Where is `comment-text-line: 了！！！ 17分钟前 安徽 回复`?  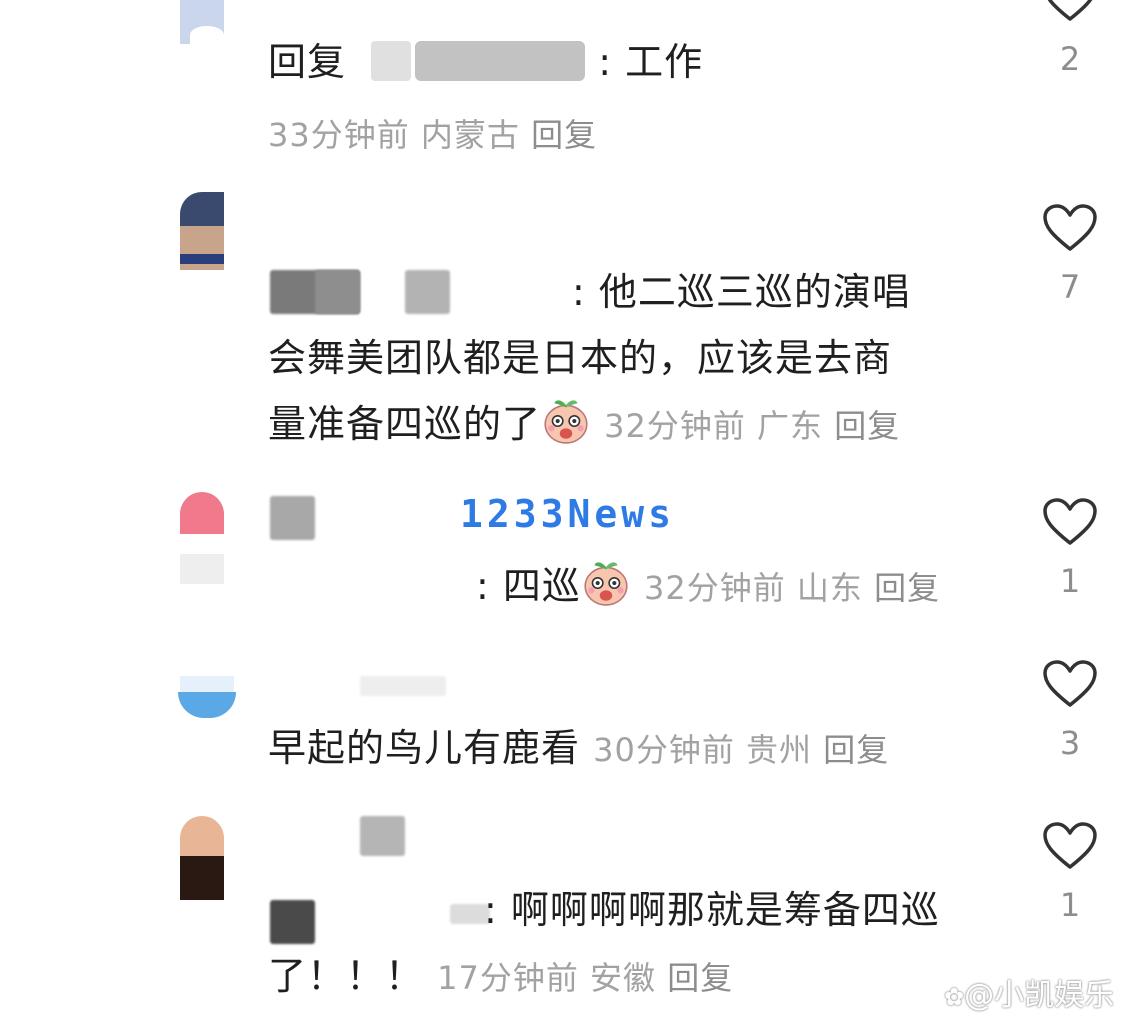 comment-text-line: 了！！！ 17分钟前 安徽 回复 is located at coordinates (500, 977).